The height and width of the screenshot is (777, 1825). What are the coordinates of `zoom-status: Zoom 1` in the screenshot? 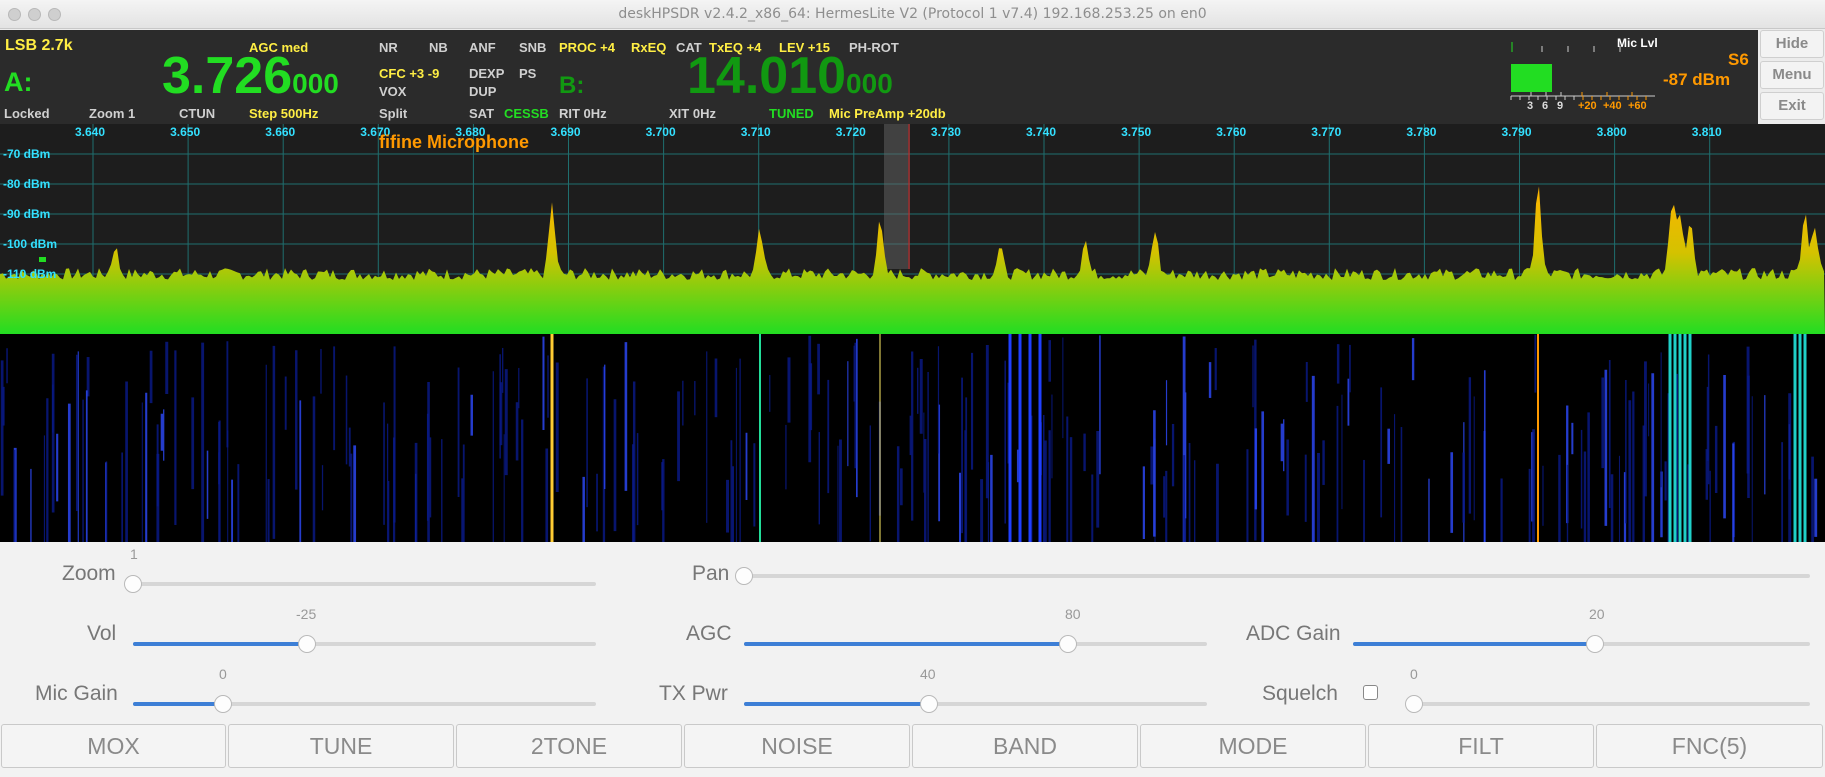 It's located at (112, 114).